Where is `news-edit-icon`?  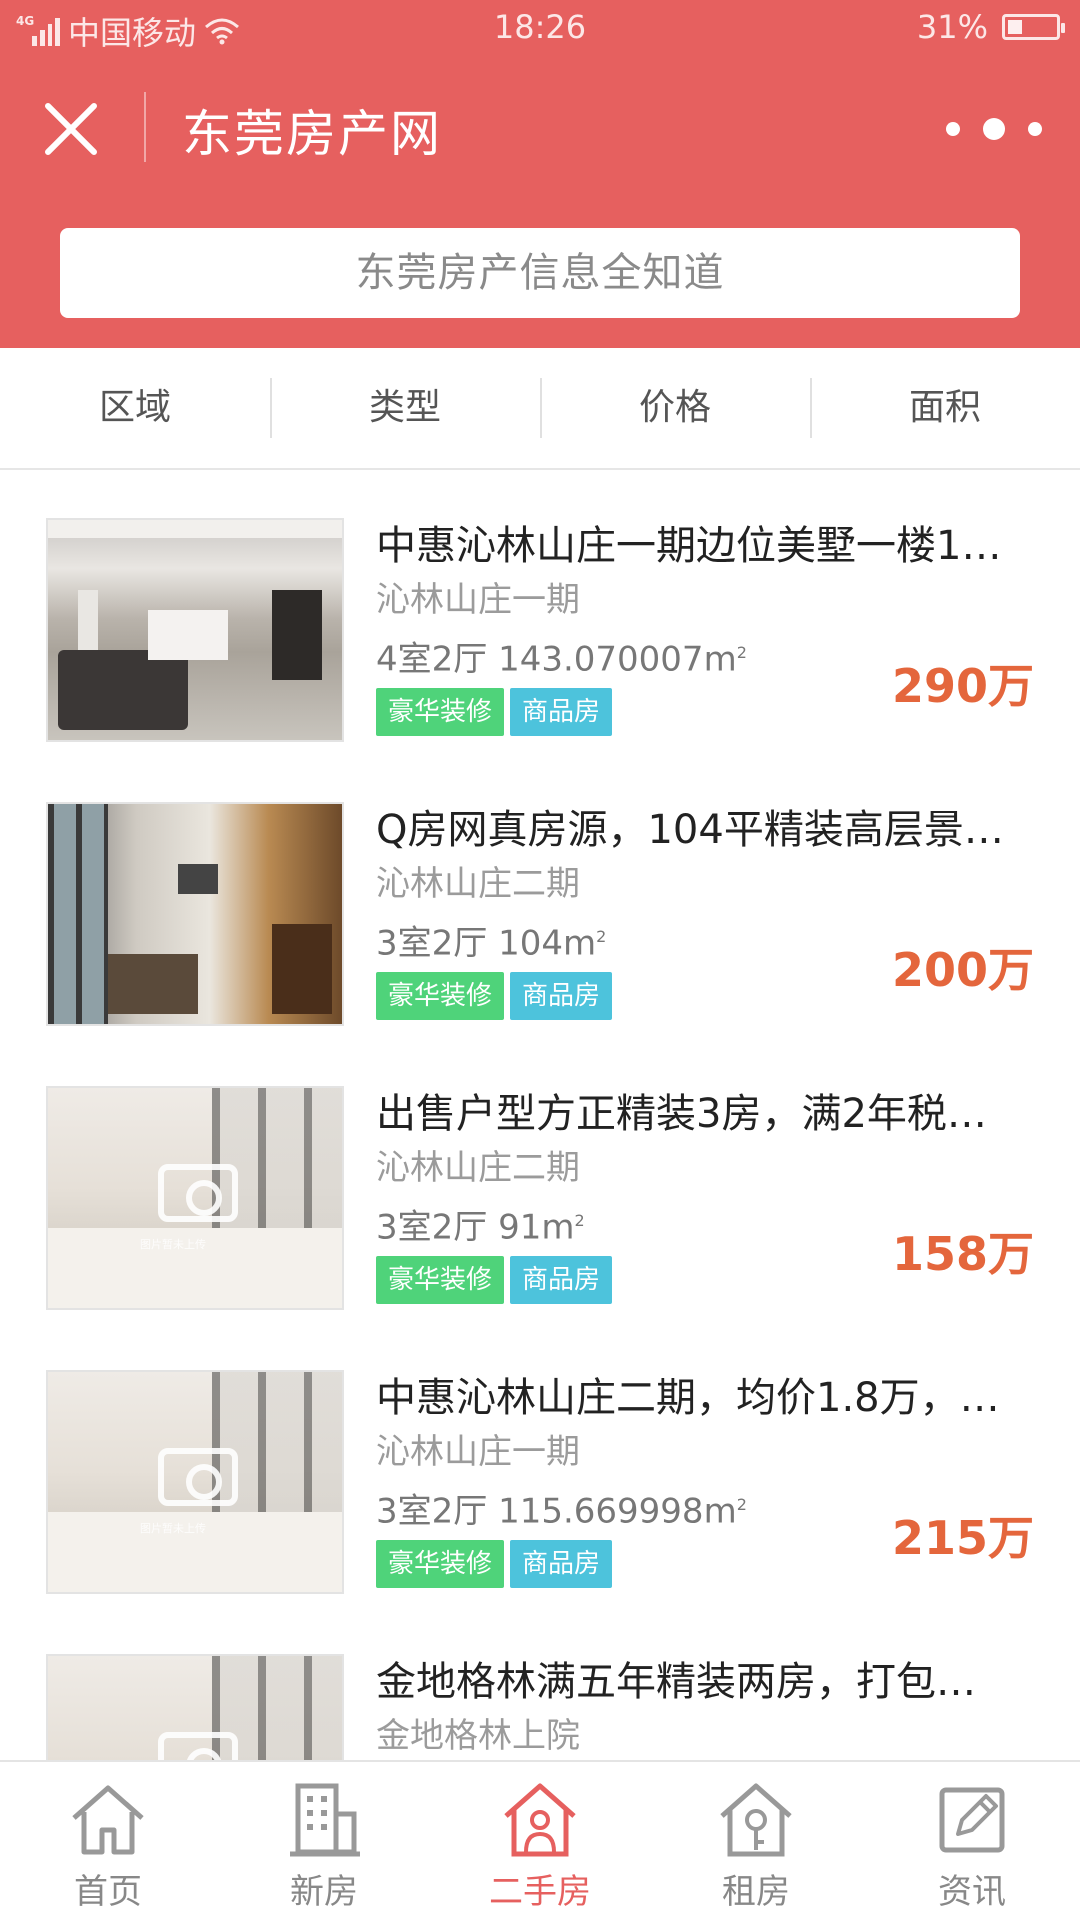
news-edit-icon is located at coordinates (972, 1820).